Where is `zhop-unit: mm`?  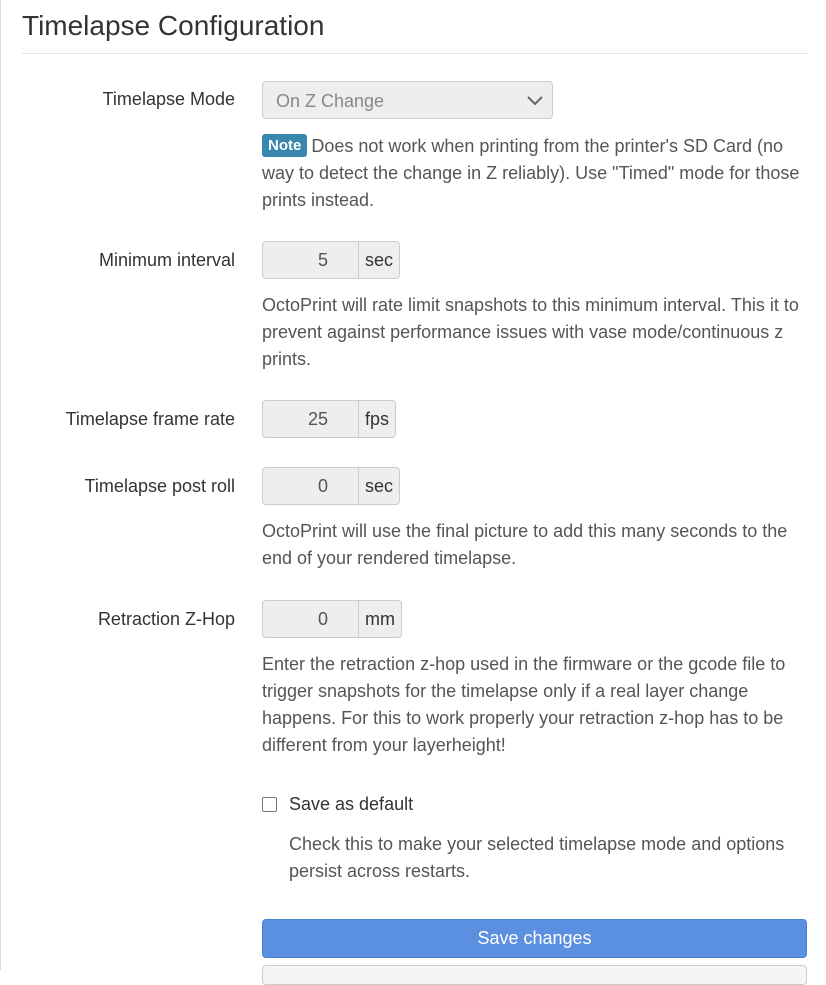 zhop-unit: mm is located at coordinates (380, 619).